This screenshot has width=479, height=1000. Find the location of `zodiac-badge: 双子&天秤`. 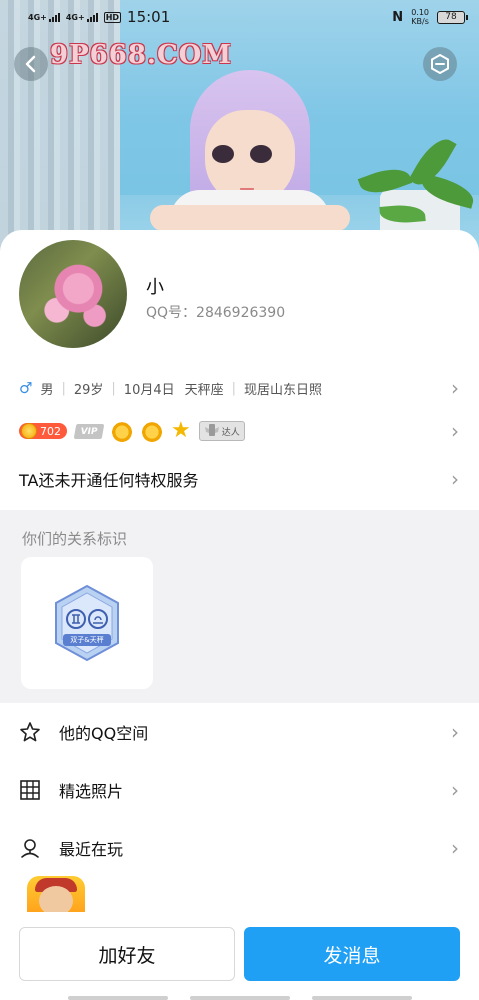

zodiac-badge: 双子&天秤 is located at coordinates (87, 623).